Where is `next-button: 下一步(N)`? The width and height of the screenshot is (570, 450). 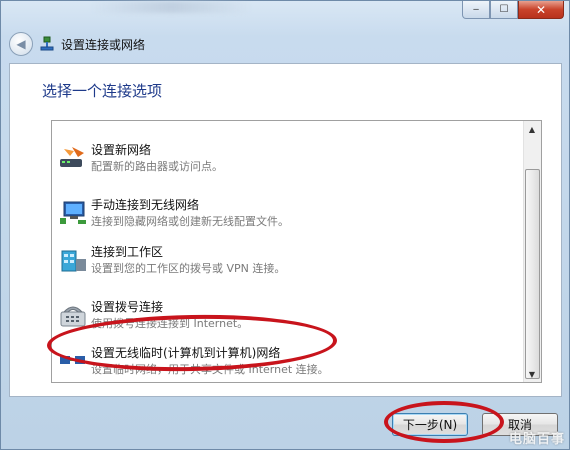
next-button: 下一步(N) is located at coordinates (430, 424).